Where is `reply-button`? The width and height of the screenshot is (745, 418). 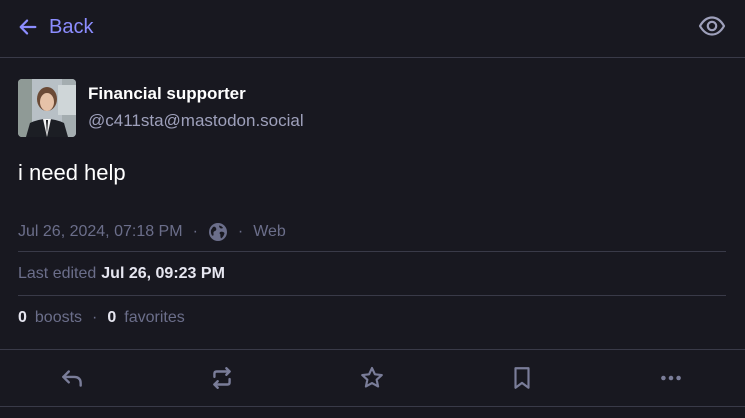
reply-button is located at coordinates (72, 378).